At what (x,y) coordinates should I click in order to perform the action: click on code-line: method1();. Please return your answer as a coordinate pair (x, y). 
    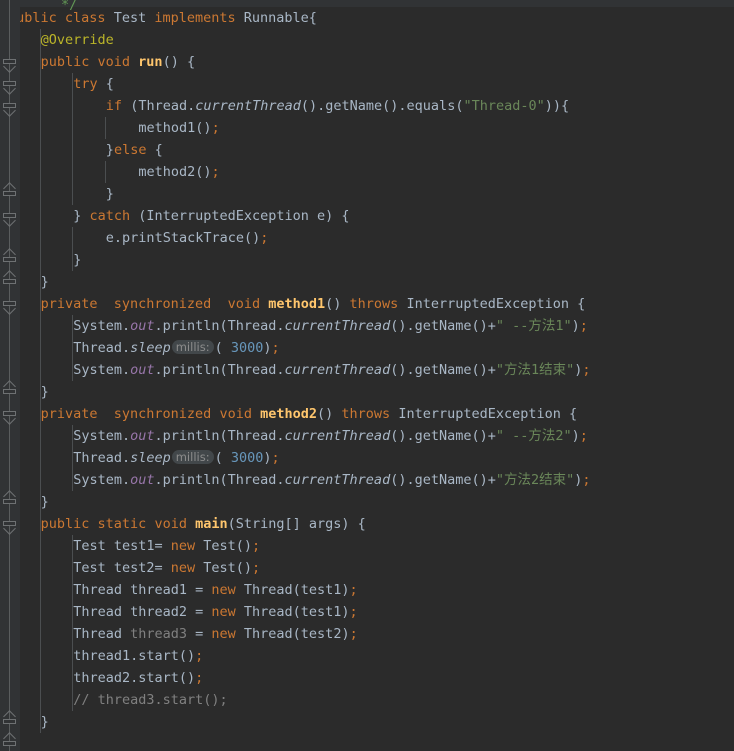
    Looking at the image, I should click on (367, 128).